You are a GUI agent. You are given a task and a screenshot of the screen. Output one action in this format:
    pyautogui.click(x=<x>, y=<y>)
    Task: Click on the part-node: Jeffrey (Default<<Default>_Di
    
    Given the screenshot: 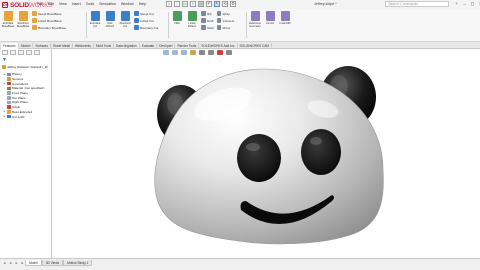 What is the action you would take?
    pyautogui.click(x=25, y=67)
    